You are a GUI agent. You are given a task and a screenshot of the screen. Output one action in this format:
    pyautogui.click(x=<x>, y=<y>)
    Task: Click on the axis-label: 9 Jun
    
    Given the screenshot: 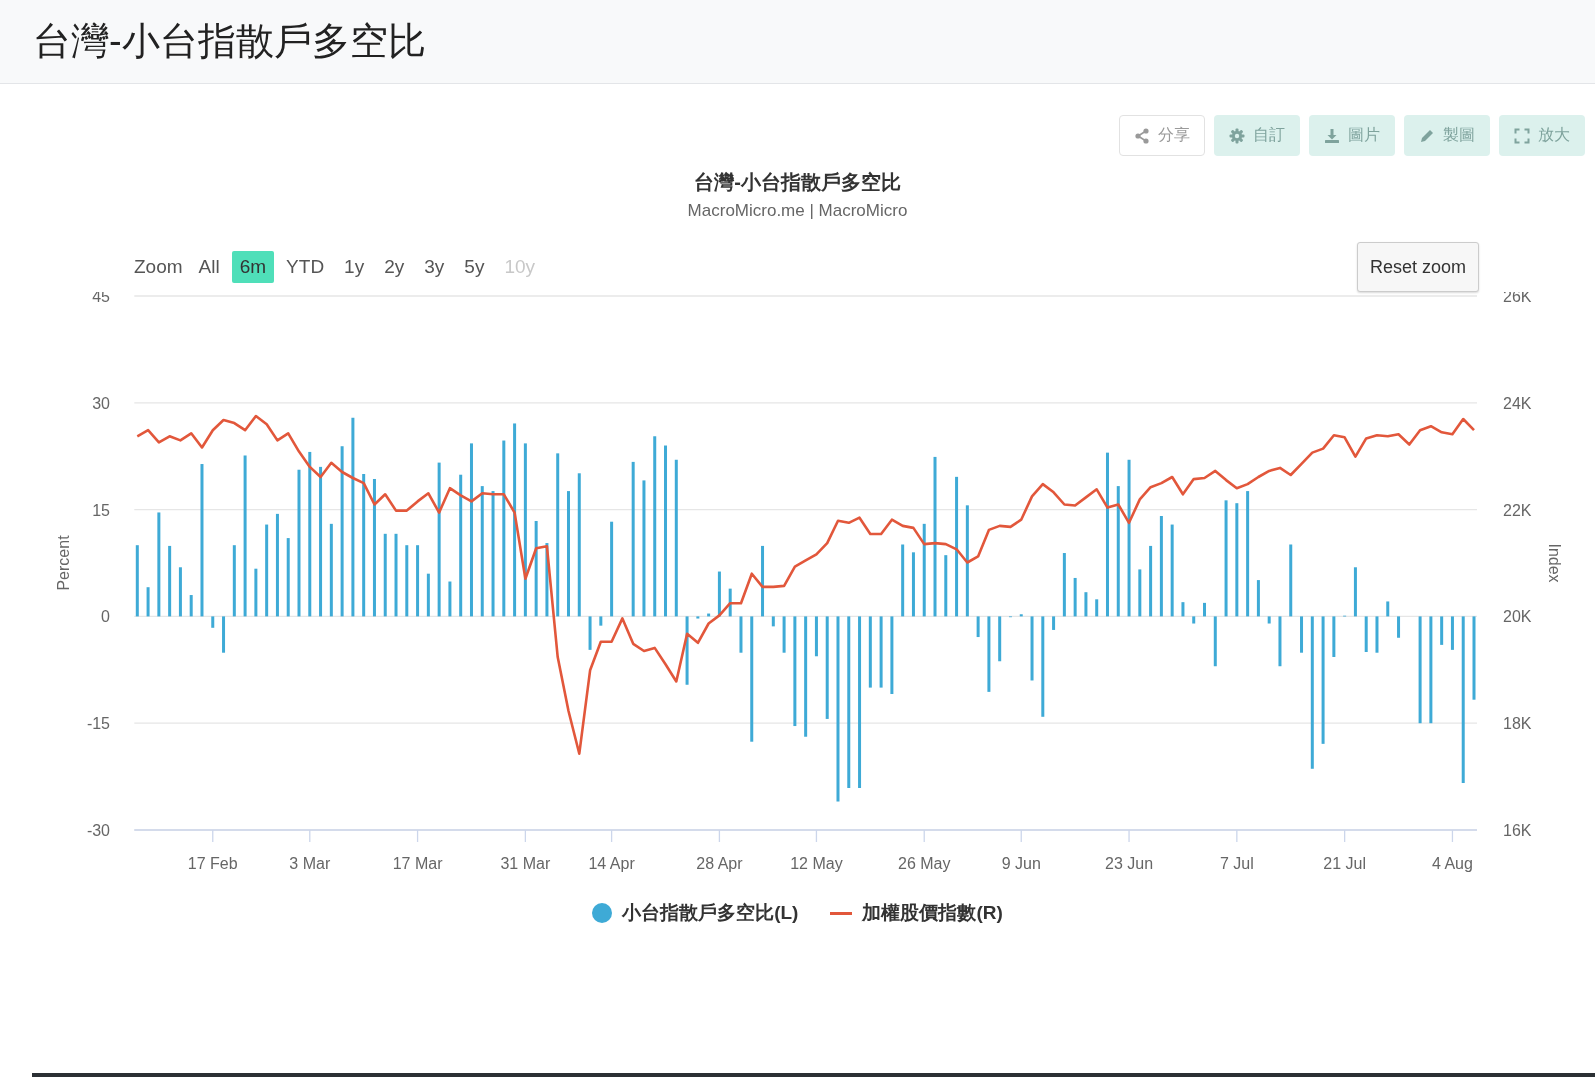 What is the action you would take?
    pyautogui.click(x=1021, y=863)
    